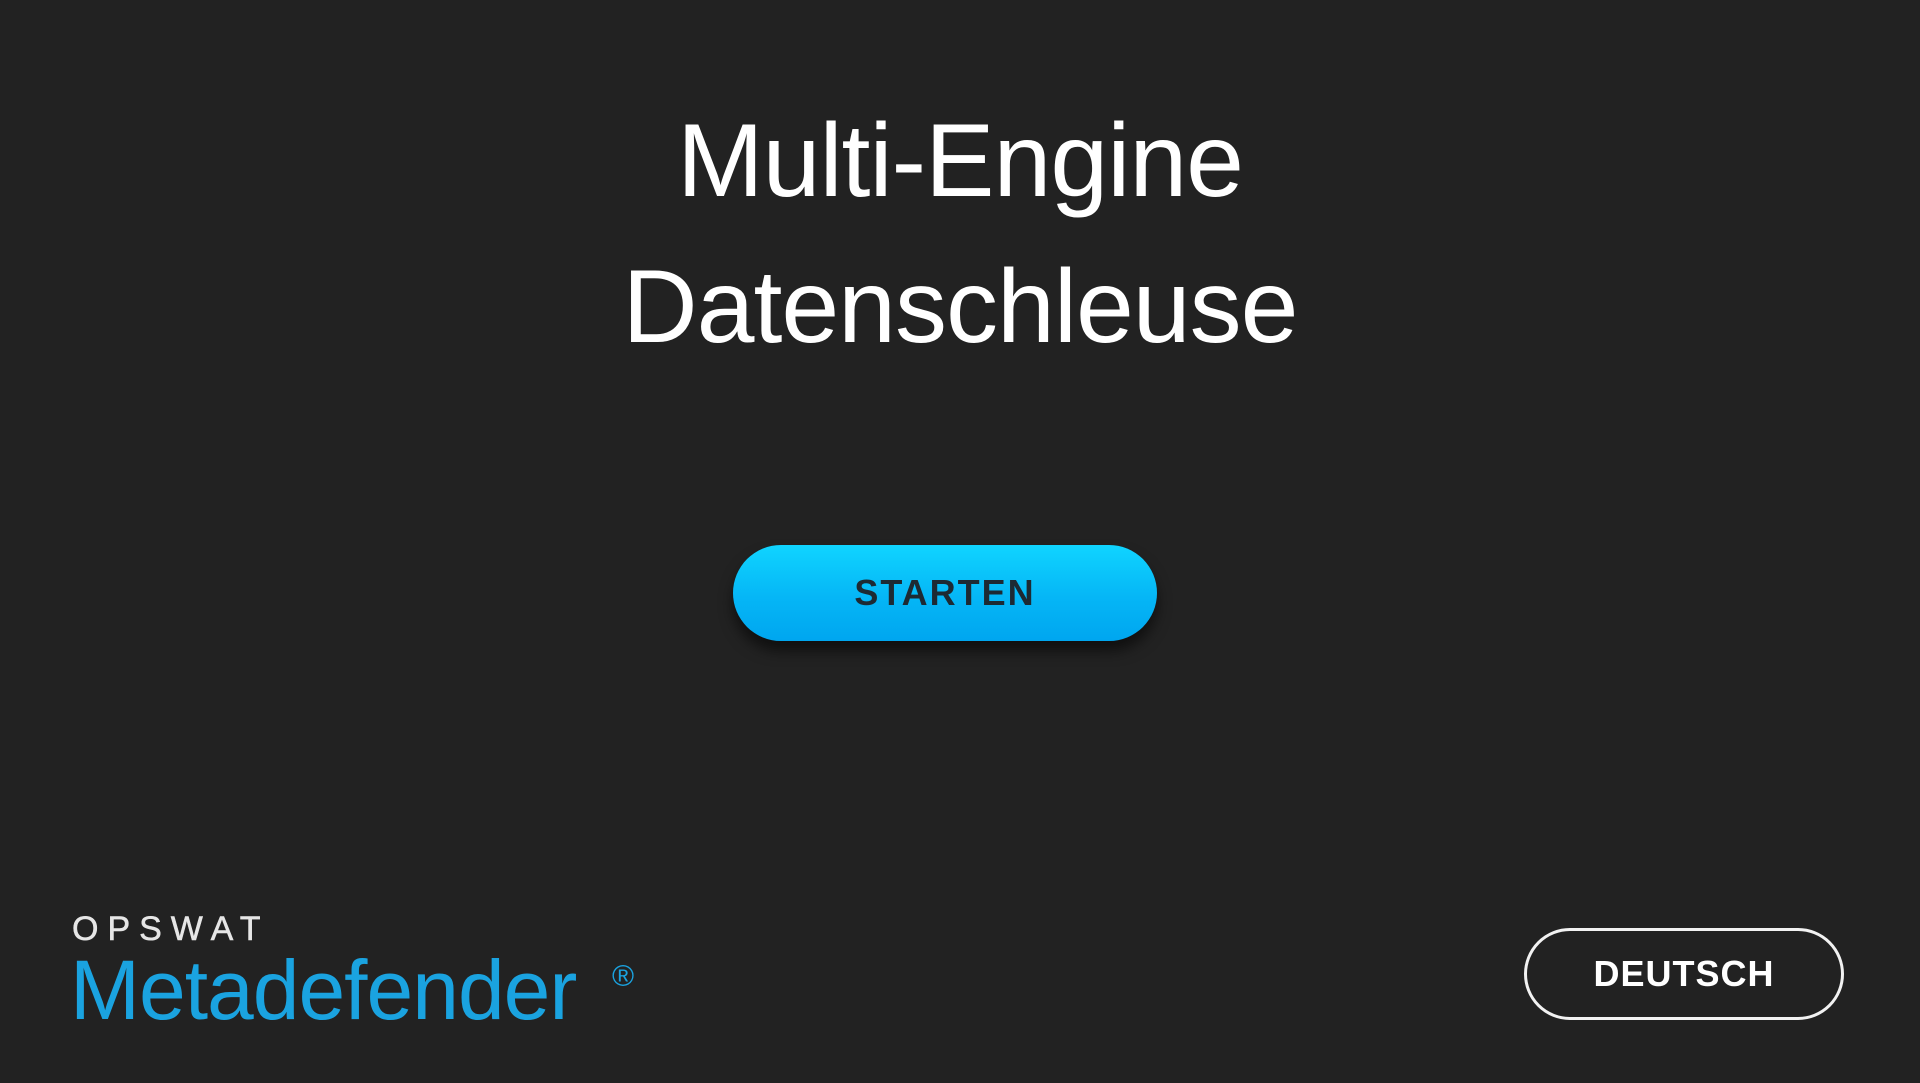 Image resolution: width=1920 pixels, height=1083 pixels. I want to click on product-wordmark: Metadefender, so click(323, 990).